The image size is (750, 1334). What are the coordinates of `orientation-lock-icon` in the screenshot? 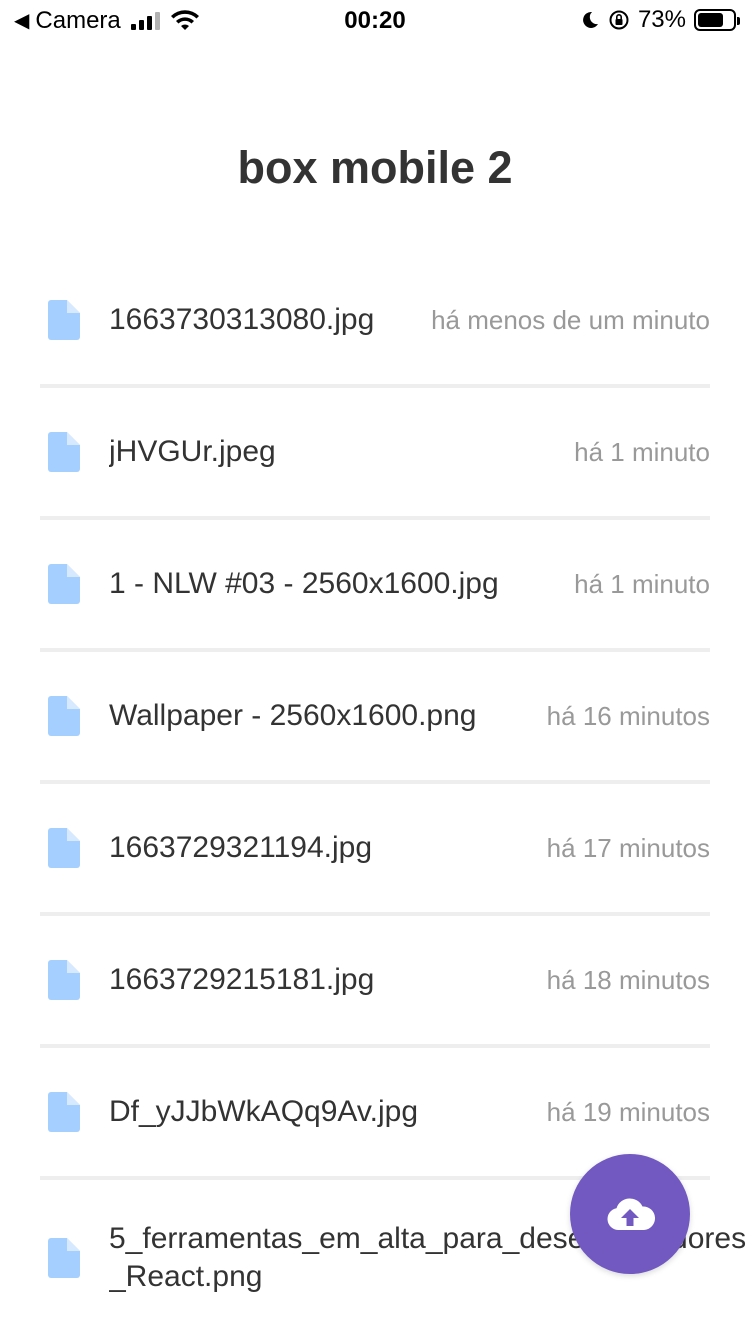 It's located at (619, 20).